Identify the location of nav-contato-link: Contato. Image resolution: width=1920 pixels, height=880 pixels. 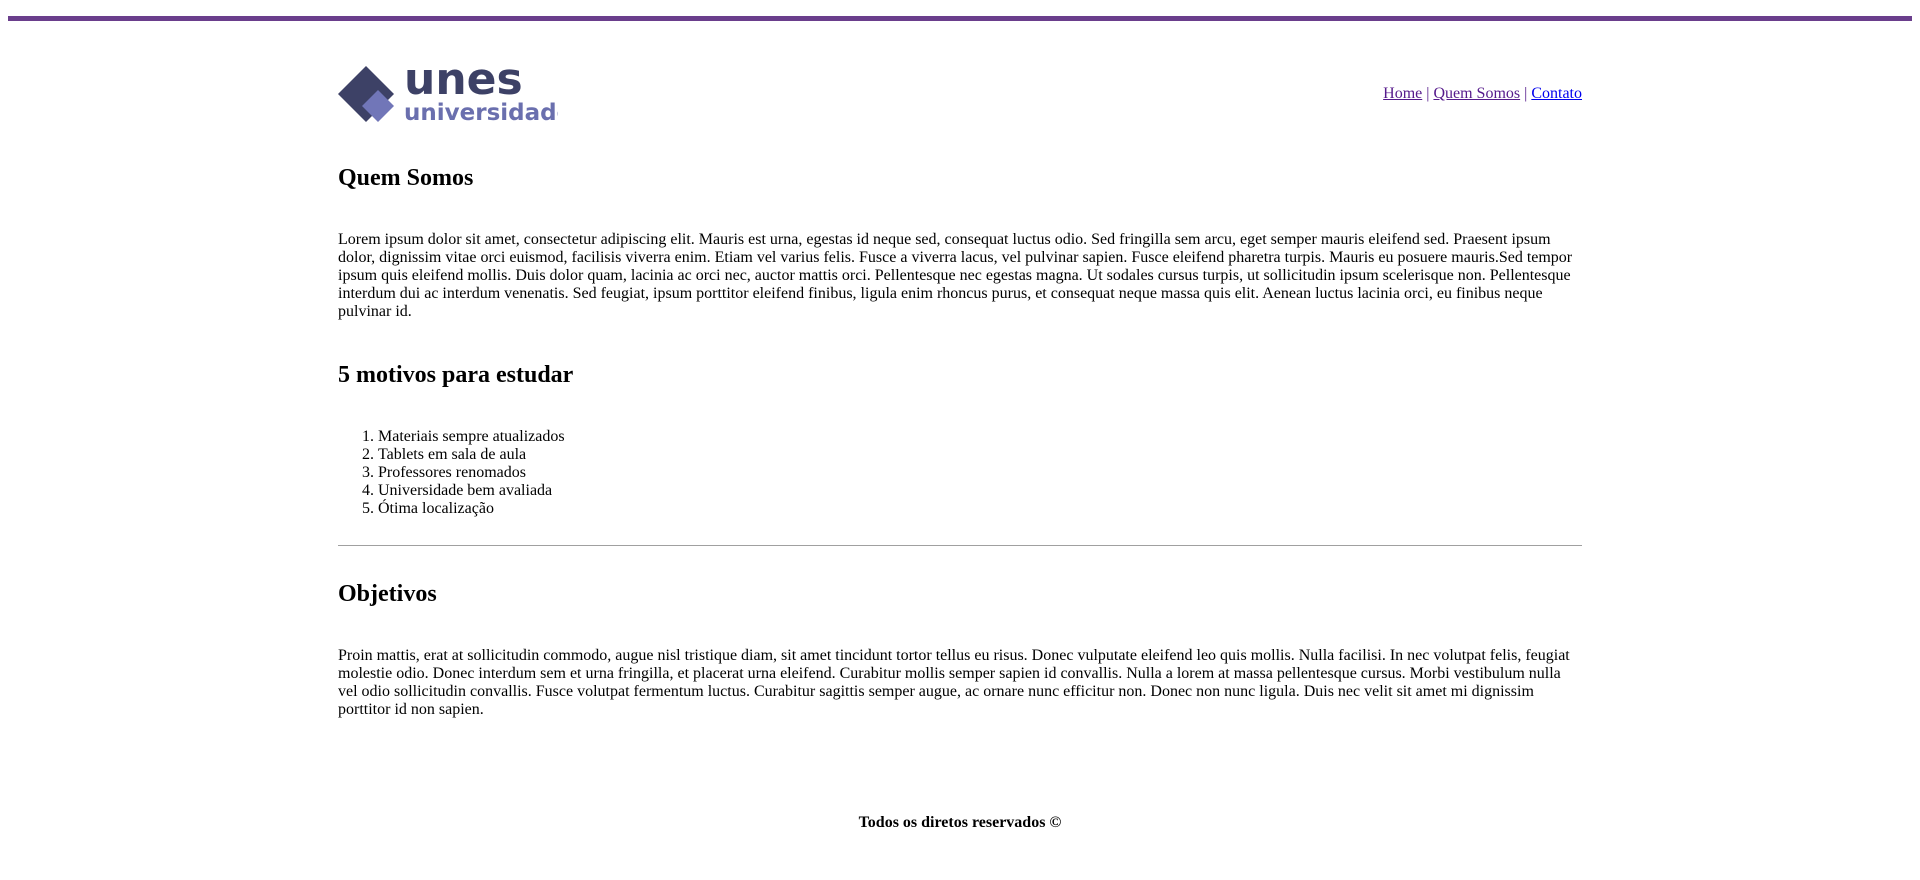
(1556, 93).